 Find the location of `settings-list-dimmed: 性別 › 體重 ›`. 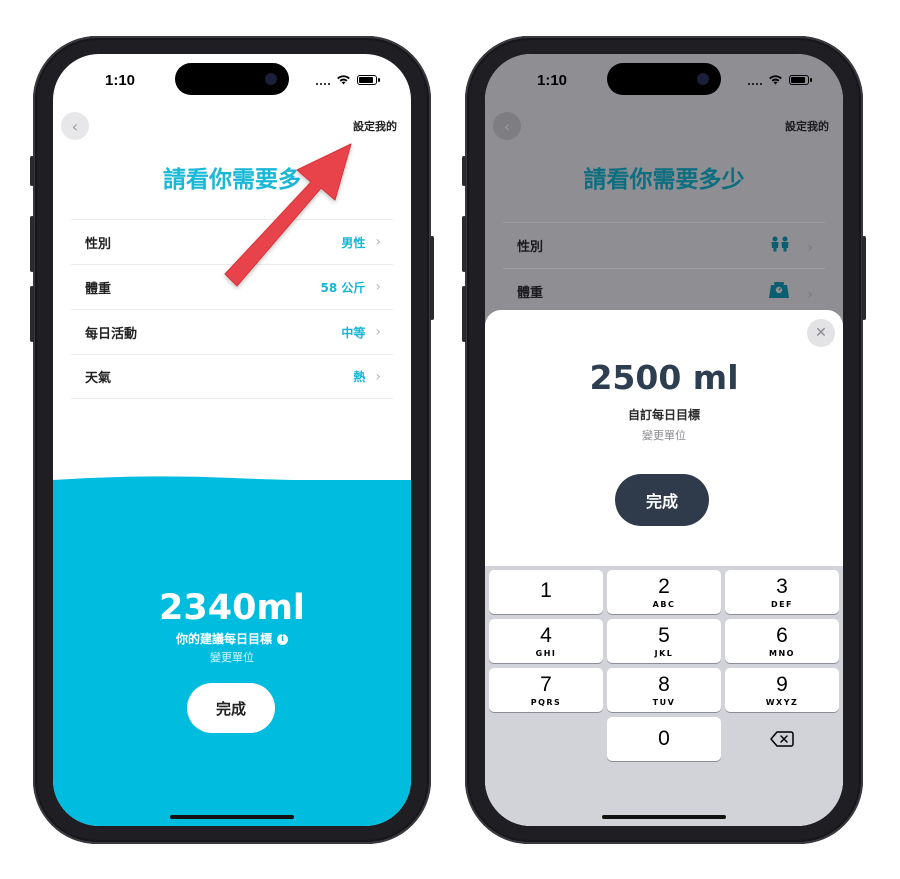

settings-list-dimmed: 性別 › 體重 › is located at coordinates (664, 268).